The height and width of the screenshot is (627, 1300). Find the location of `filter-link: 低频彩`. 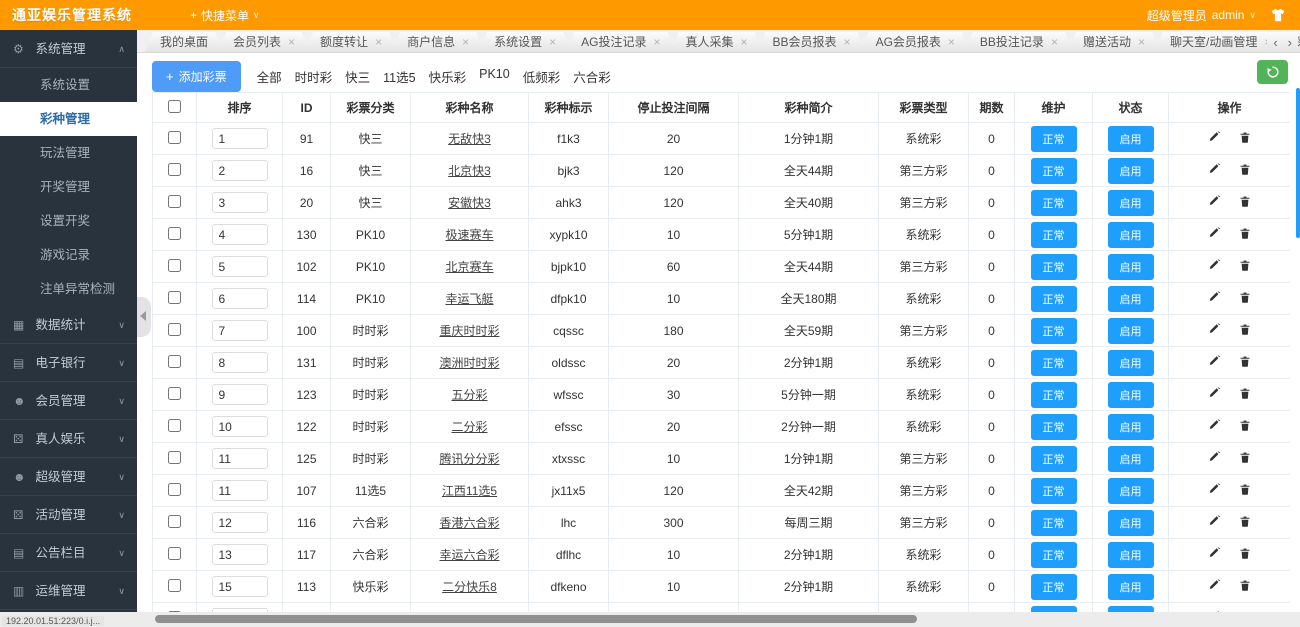

filter-link: 低频彩 is located at coordinates (542, 76).